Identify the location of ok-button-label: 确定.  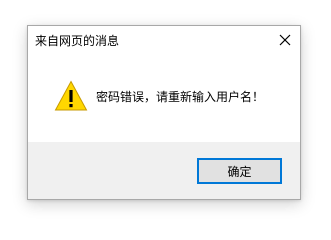
(239, 171).